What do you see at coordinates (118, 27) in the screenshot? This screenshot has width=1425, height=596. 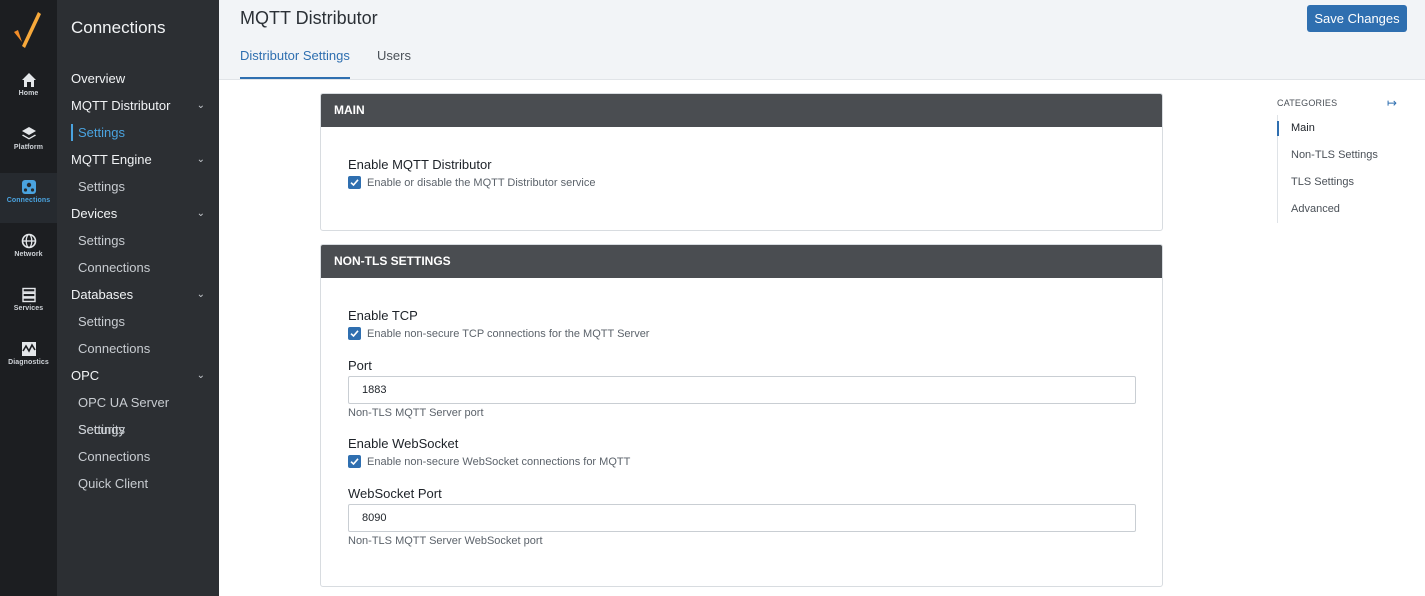 I see `sidebar-title: Connections` at bounding box center [118, 27].